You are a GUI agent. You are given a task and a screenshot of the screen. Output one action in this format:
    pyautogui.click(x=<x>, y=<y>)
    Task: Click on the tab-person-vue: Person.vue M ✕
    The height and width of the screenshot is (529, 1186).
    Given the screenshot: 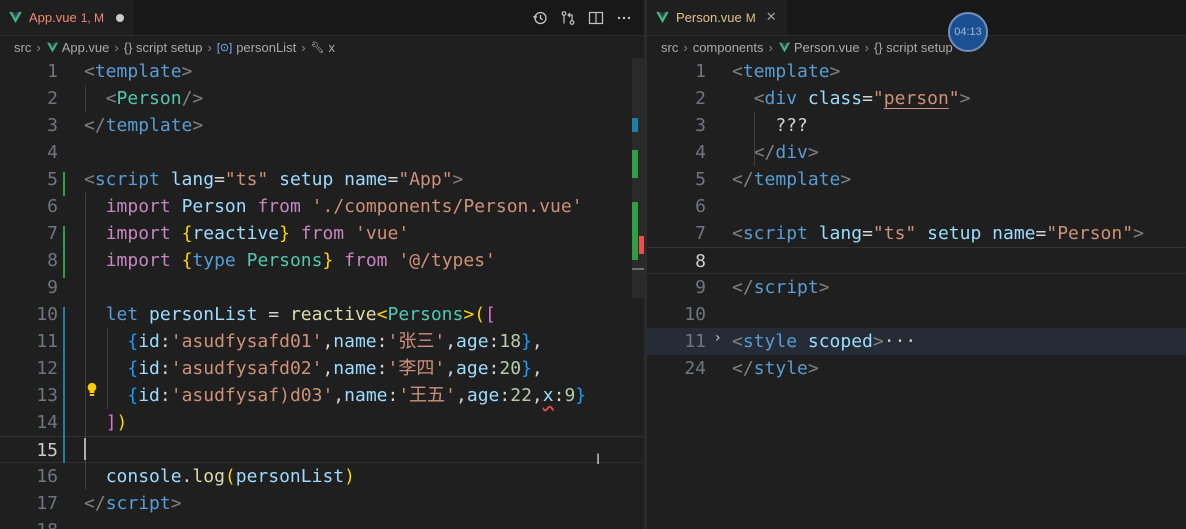 What is the action you would take?
    pyautogui.click(x=717, y=17)
    